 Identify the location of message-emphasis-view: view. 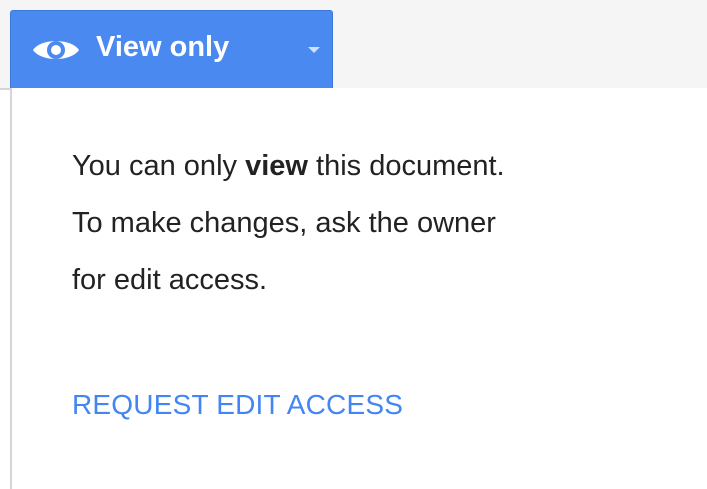
(276, 166).